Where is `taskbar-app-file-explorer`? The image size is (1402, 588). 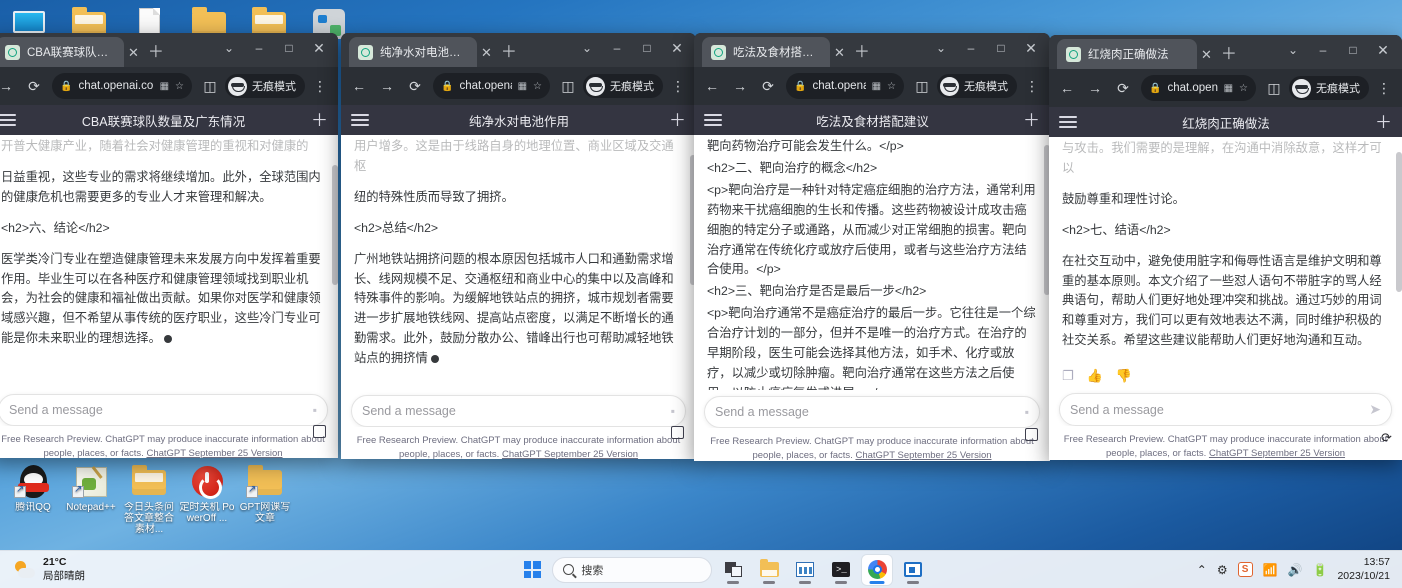
taskbar-app-file-explorer is located at coordinates (769, 570).